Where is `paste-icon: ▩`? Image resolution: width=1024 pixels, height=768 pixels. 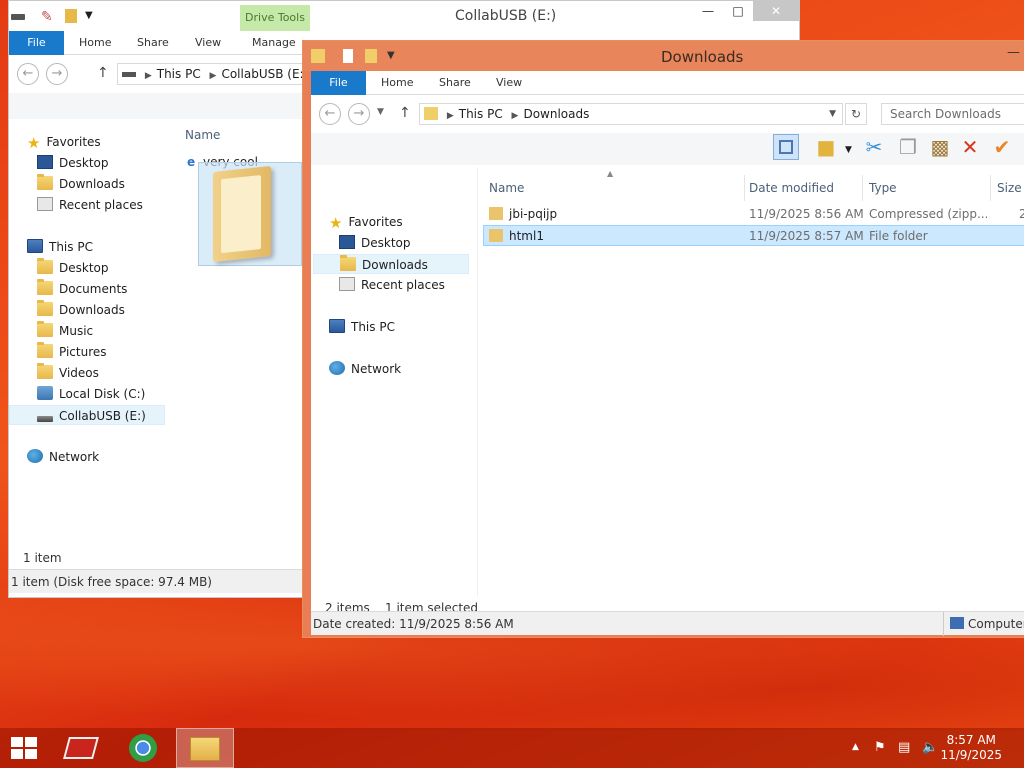 paste-icon: ▩ is located at coordinates (940, 147).